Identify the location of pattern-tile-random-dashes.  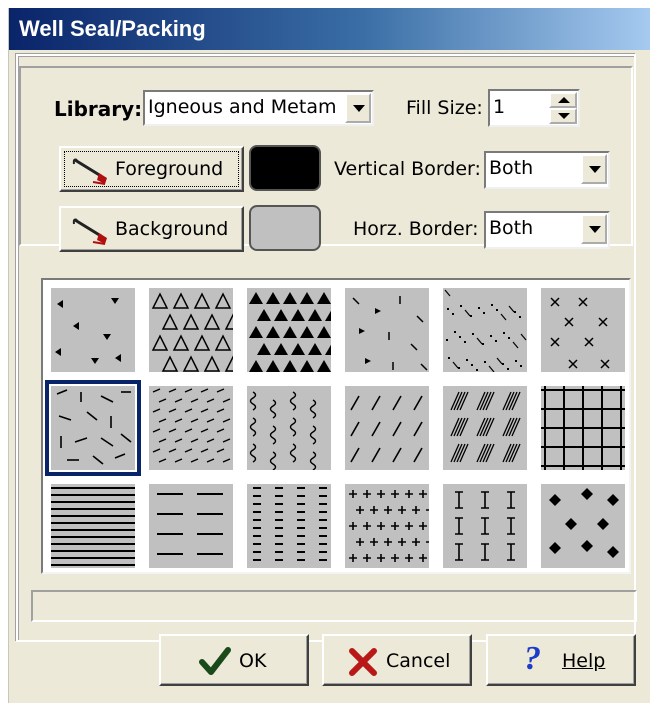
(93, 428).